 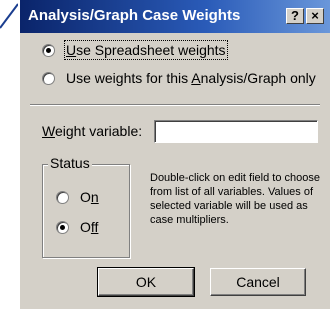 What do you see at coordinates (258, 282) in the screenshot?
I see `cancel-button: Cancel` at bounding box center [258, 282].